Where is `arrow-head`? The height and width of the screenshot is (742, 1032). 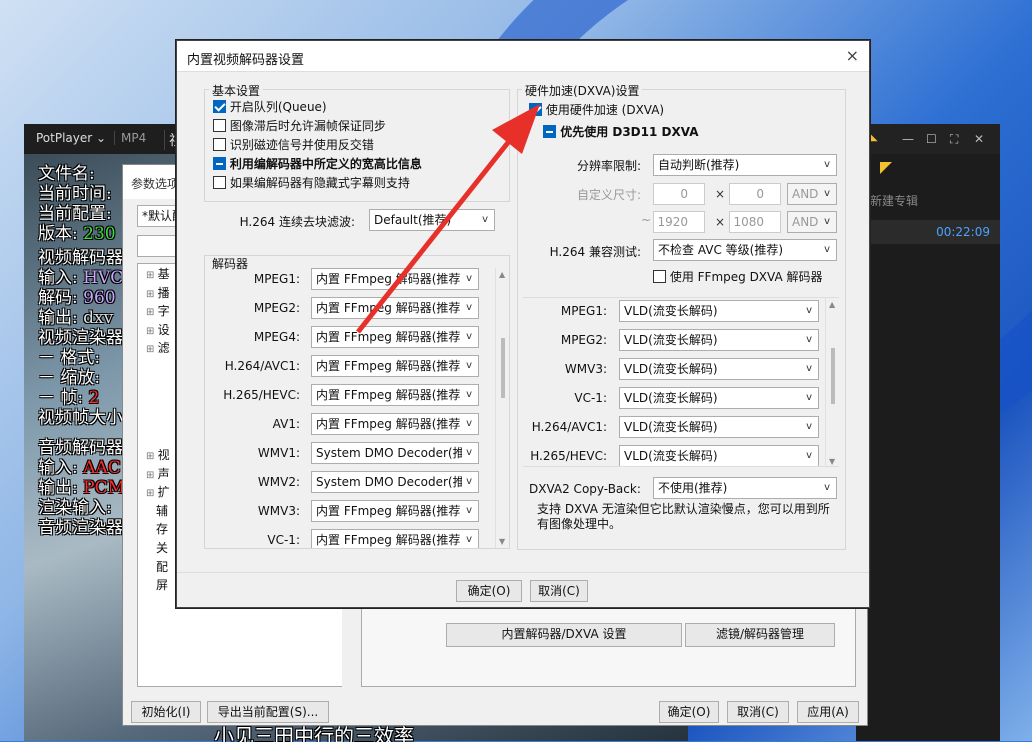 arrow-head is located at coordinates (516, 129).